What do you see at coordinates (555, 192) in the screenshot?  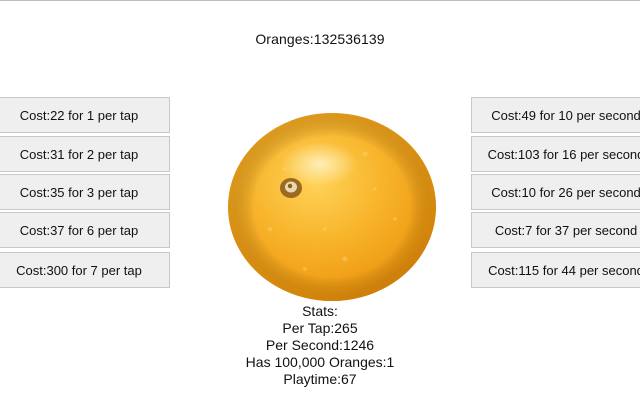 I see `second-upgrade-button: Cost:10 for 26 per second` at bounding box center [555, 192].